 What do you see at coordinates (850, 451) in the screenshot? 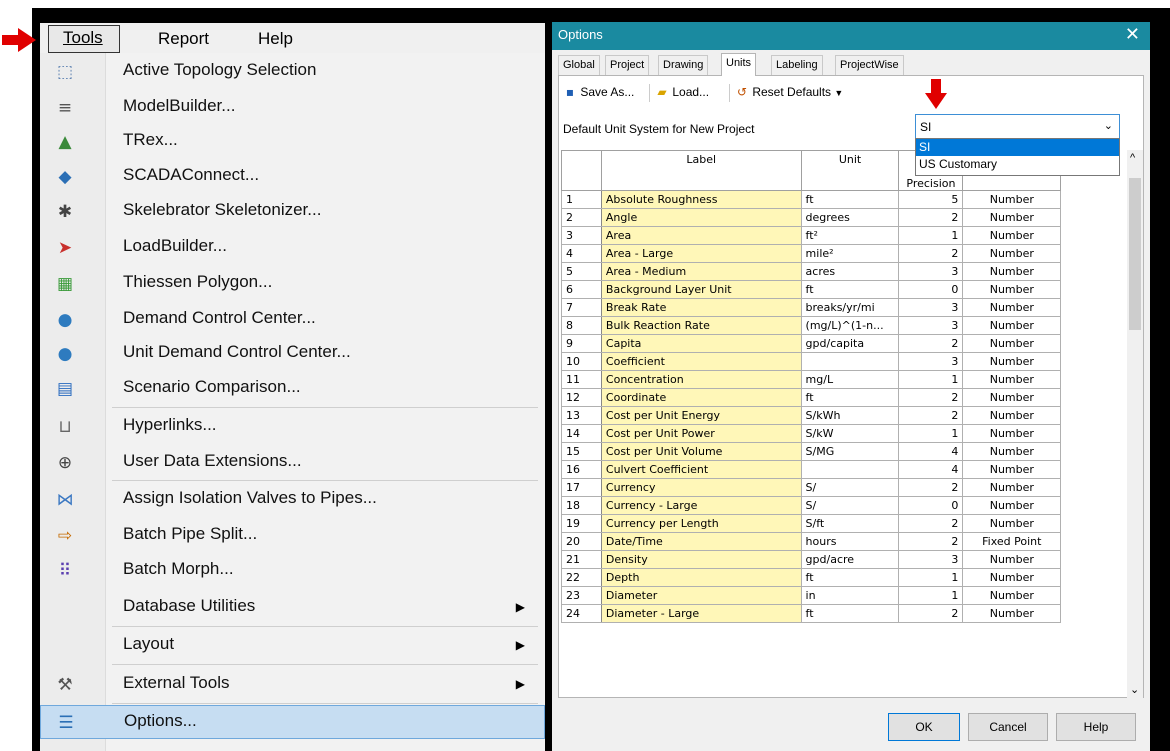
I see `unit-cell: S/MG` at bounding box center [850, 451].